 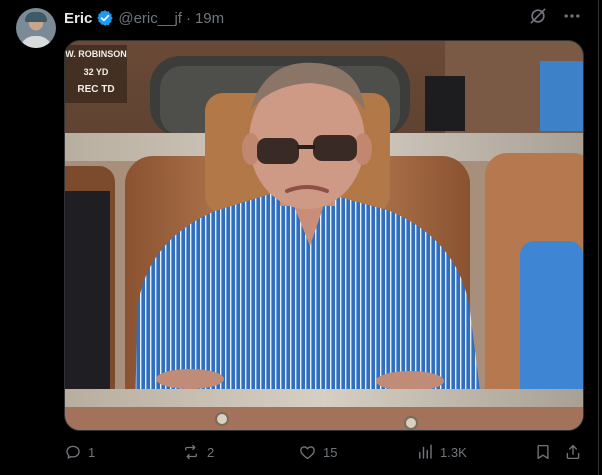 I want to click on bookmark-icon, so click(x=543, y=452).